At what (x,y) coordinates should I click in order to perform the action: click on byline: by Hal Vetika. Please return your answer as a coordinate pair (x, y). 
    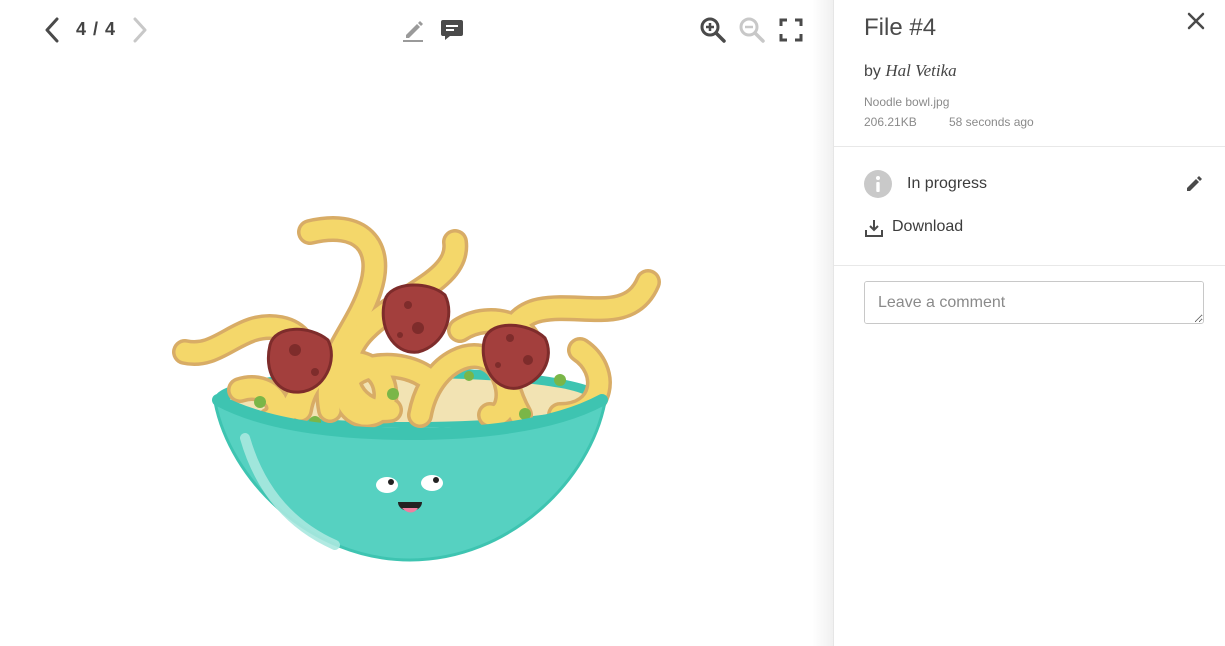
    Looking at the image, I should click on (910, 71).